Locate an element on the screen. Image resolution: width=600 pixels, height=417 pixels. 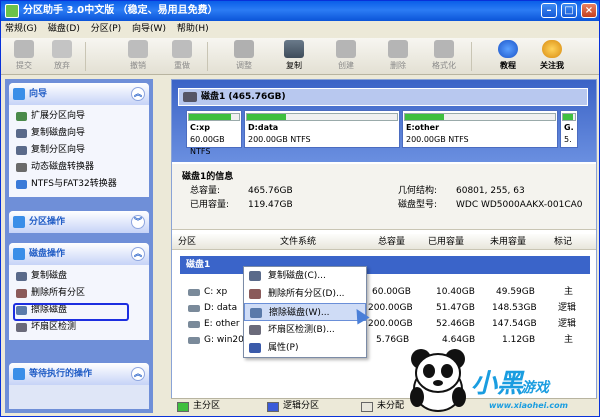
partition-ops-header: 分区操作 ︾ is located at coordinates (79, 222).